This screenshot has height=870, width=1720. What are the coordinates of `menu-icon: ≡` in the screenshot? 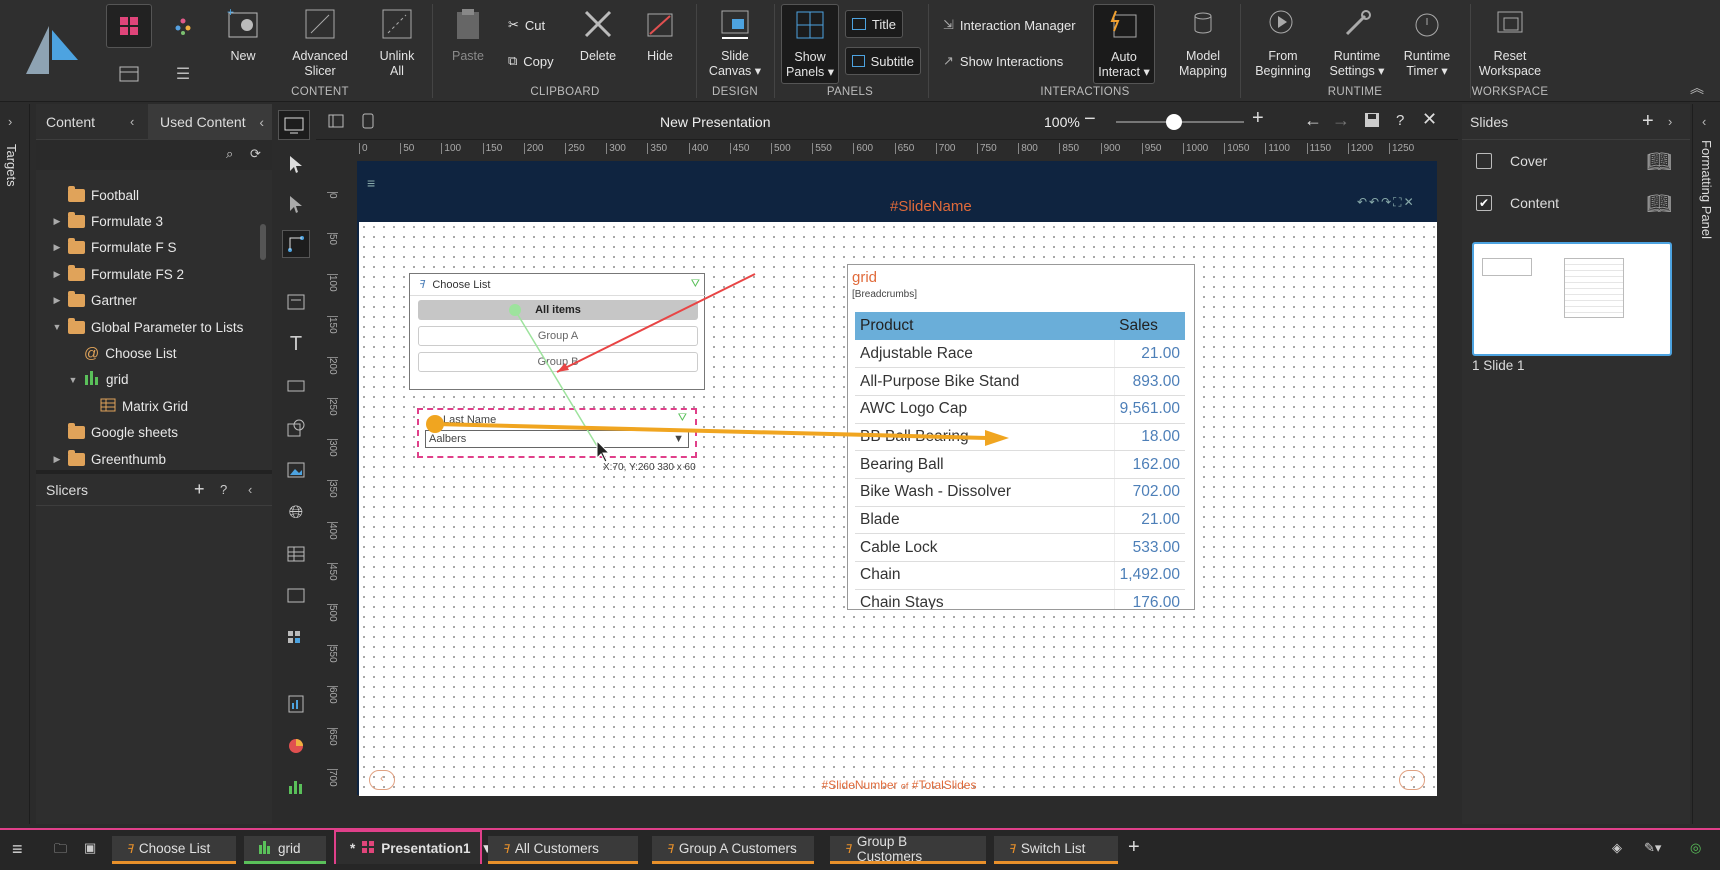 It's located at (17, 849).